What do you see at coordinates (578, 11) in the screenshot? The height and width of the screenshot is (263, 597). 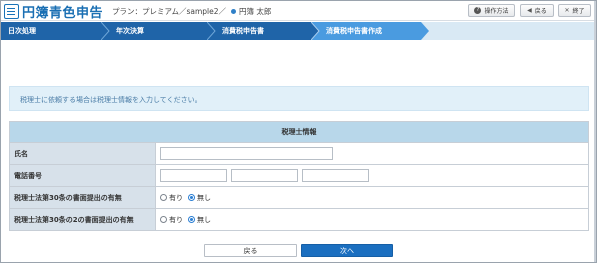 I see `close-button-label: 終了` at bounding box center [578, 11].